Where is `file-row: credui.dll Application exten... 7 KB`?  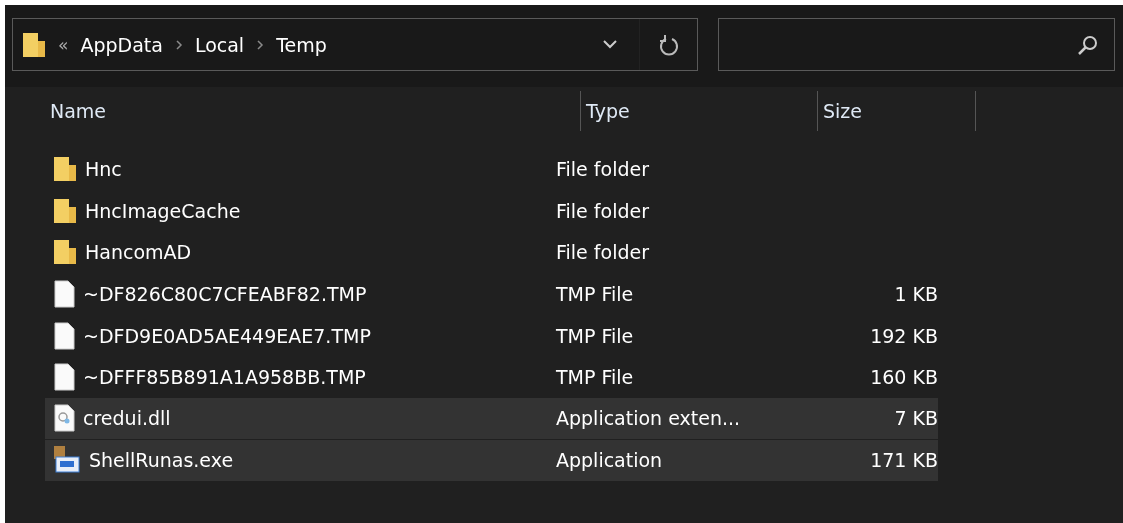
file-row: credui.dll Application exten... 7 KB is located at coordinates (491, 419).